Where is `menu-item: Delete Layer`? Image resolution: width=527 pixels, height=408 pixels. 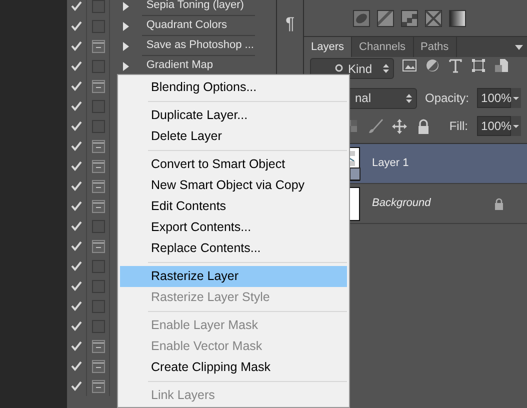
menu-item: Delete Layer is located at coordinates (233, 136).